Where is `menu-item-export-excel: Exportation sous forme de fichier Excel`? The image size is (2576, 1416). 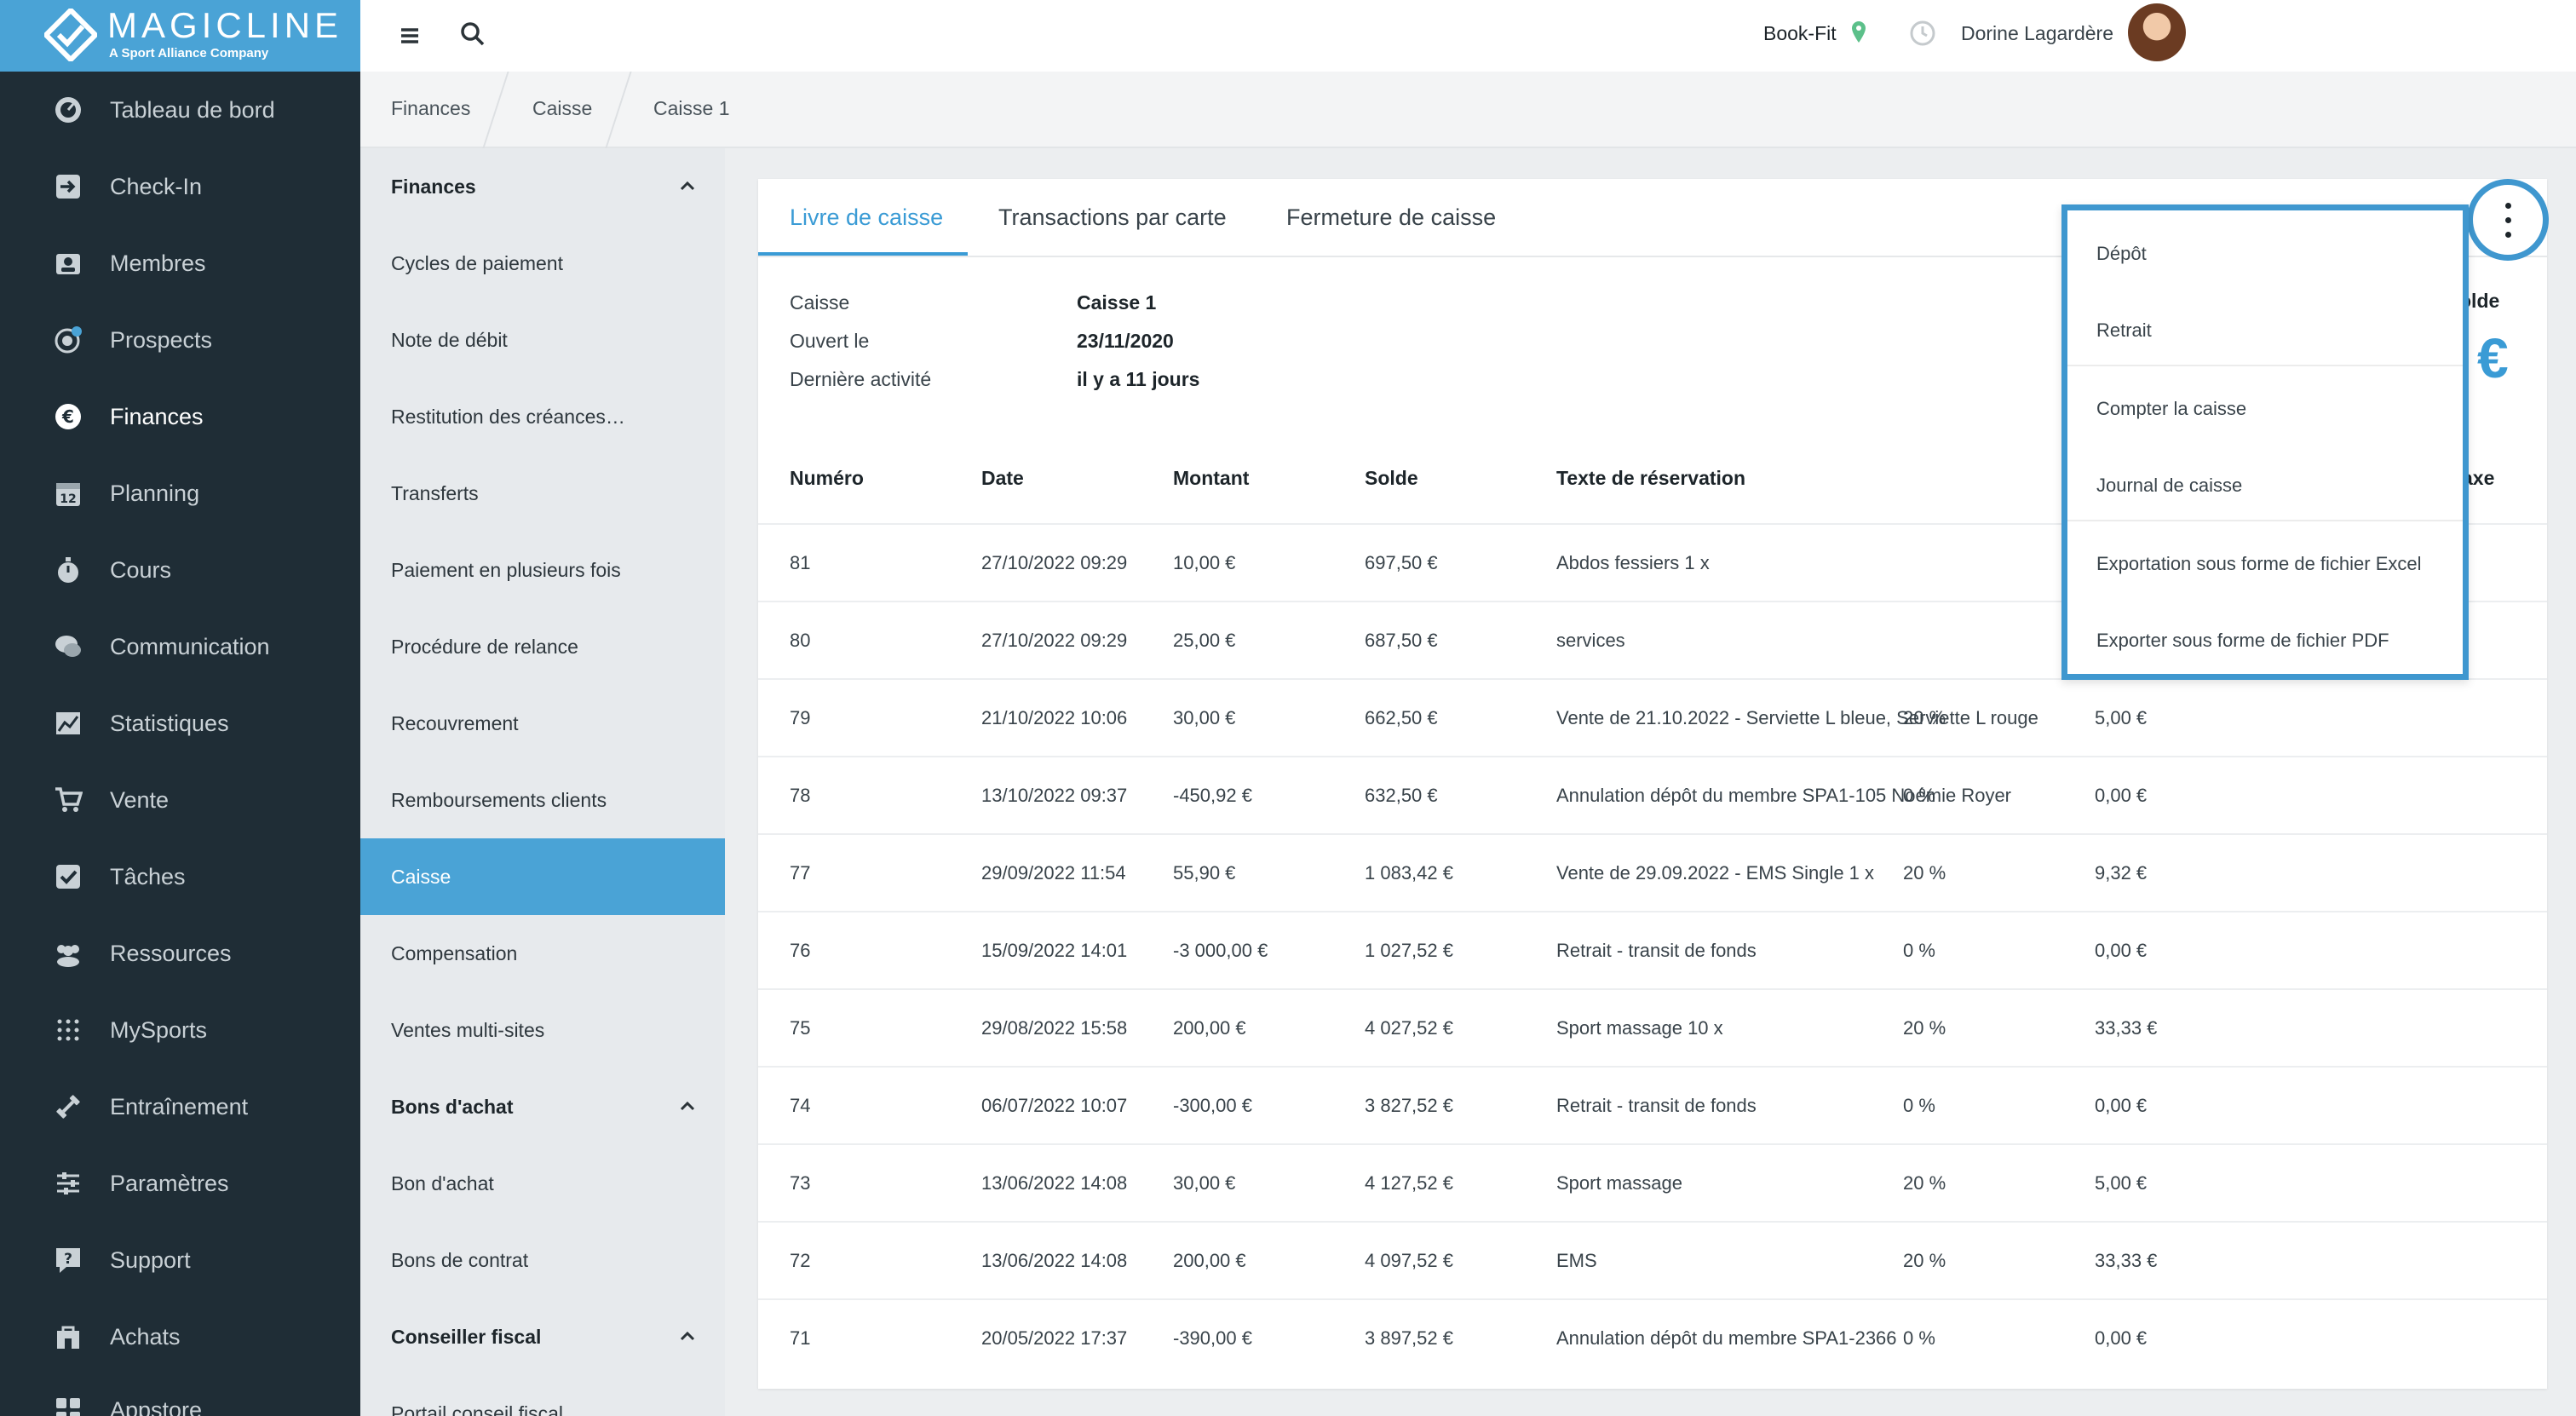
menu-item-export-excel: Exportation sous forme de fichier Excel is located at coordinates (2265, 559).